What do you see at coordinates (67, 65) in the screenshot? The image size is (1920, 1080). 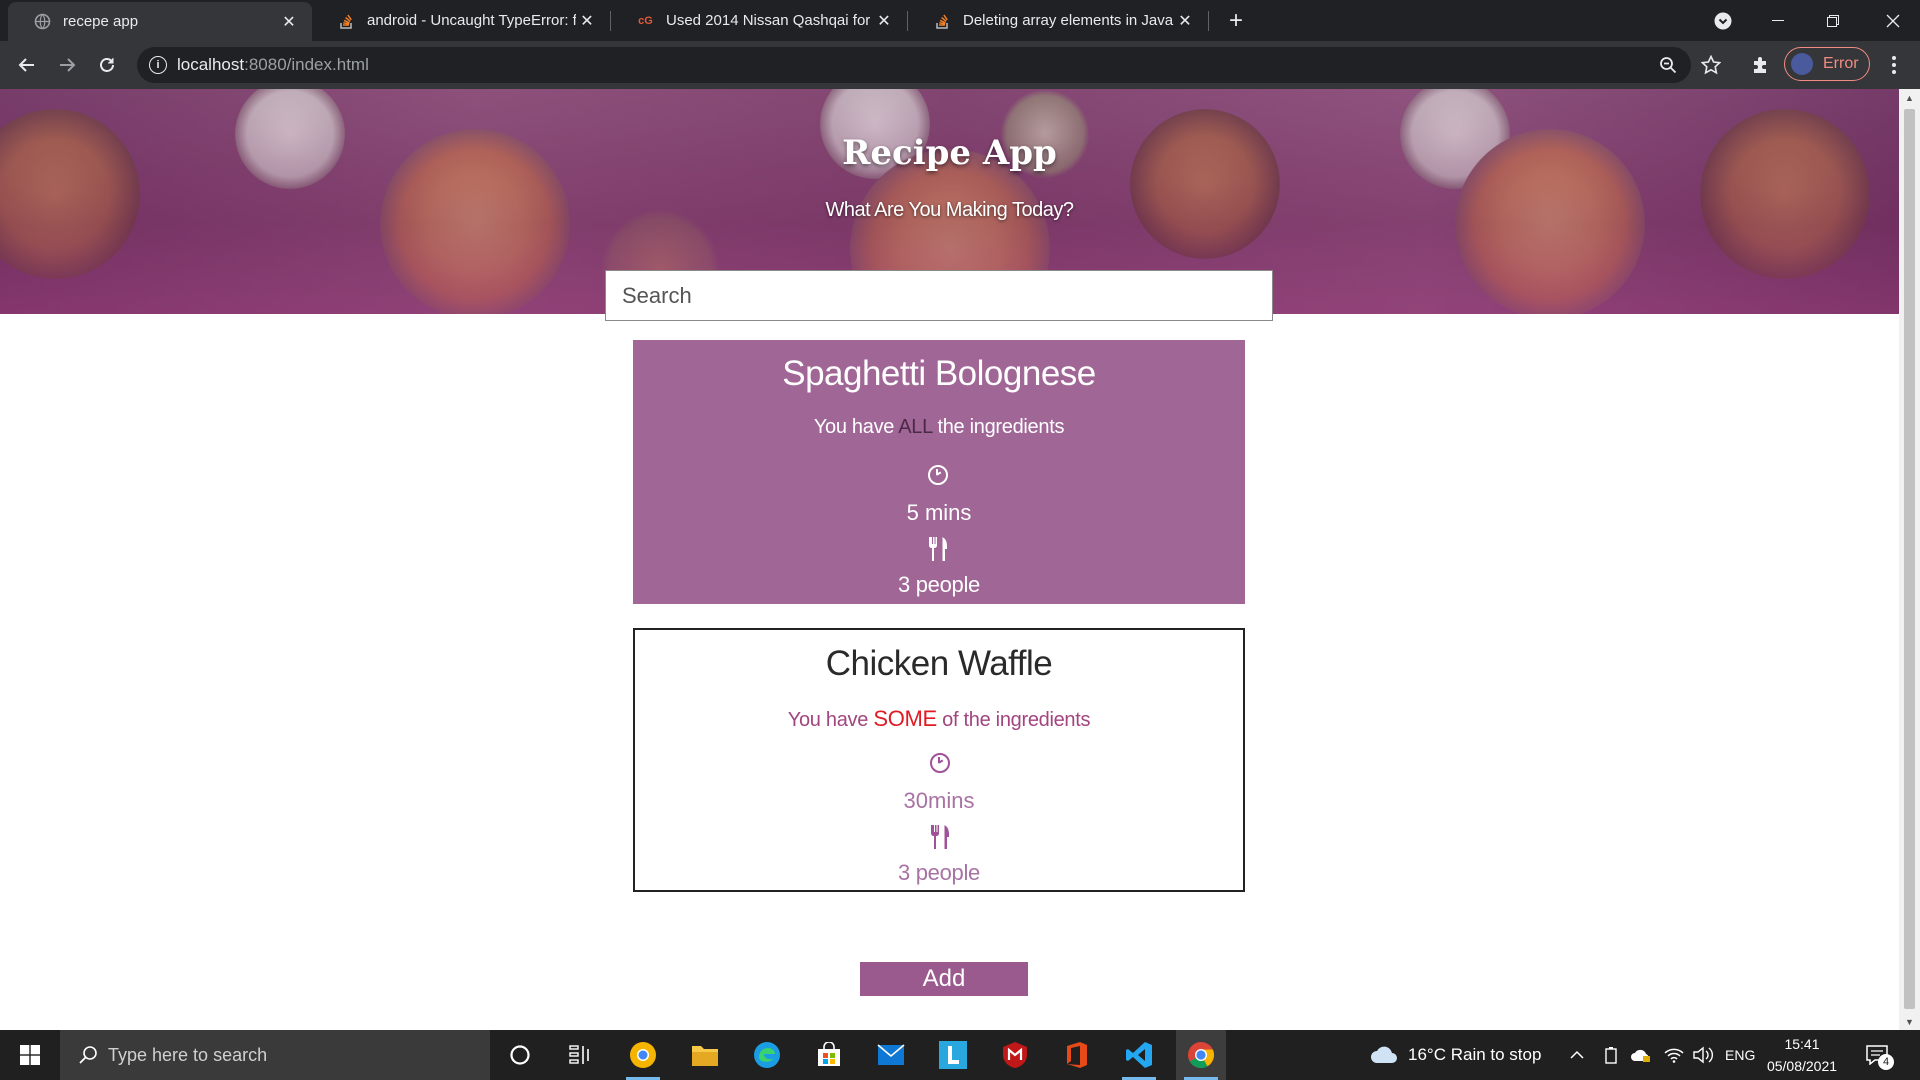 I see `forward-button` at bounding box center [67, 65].